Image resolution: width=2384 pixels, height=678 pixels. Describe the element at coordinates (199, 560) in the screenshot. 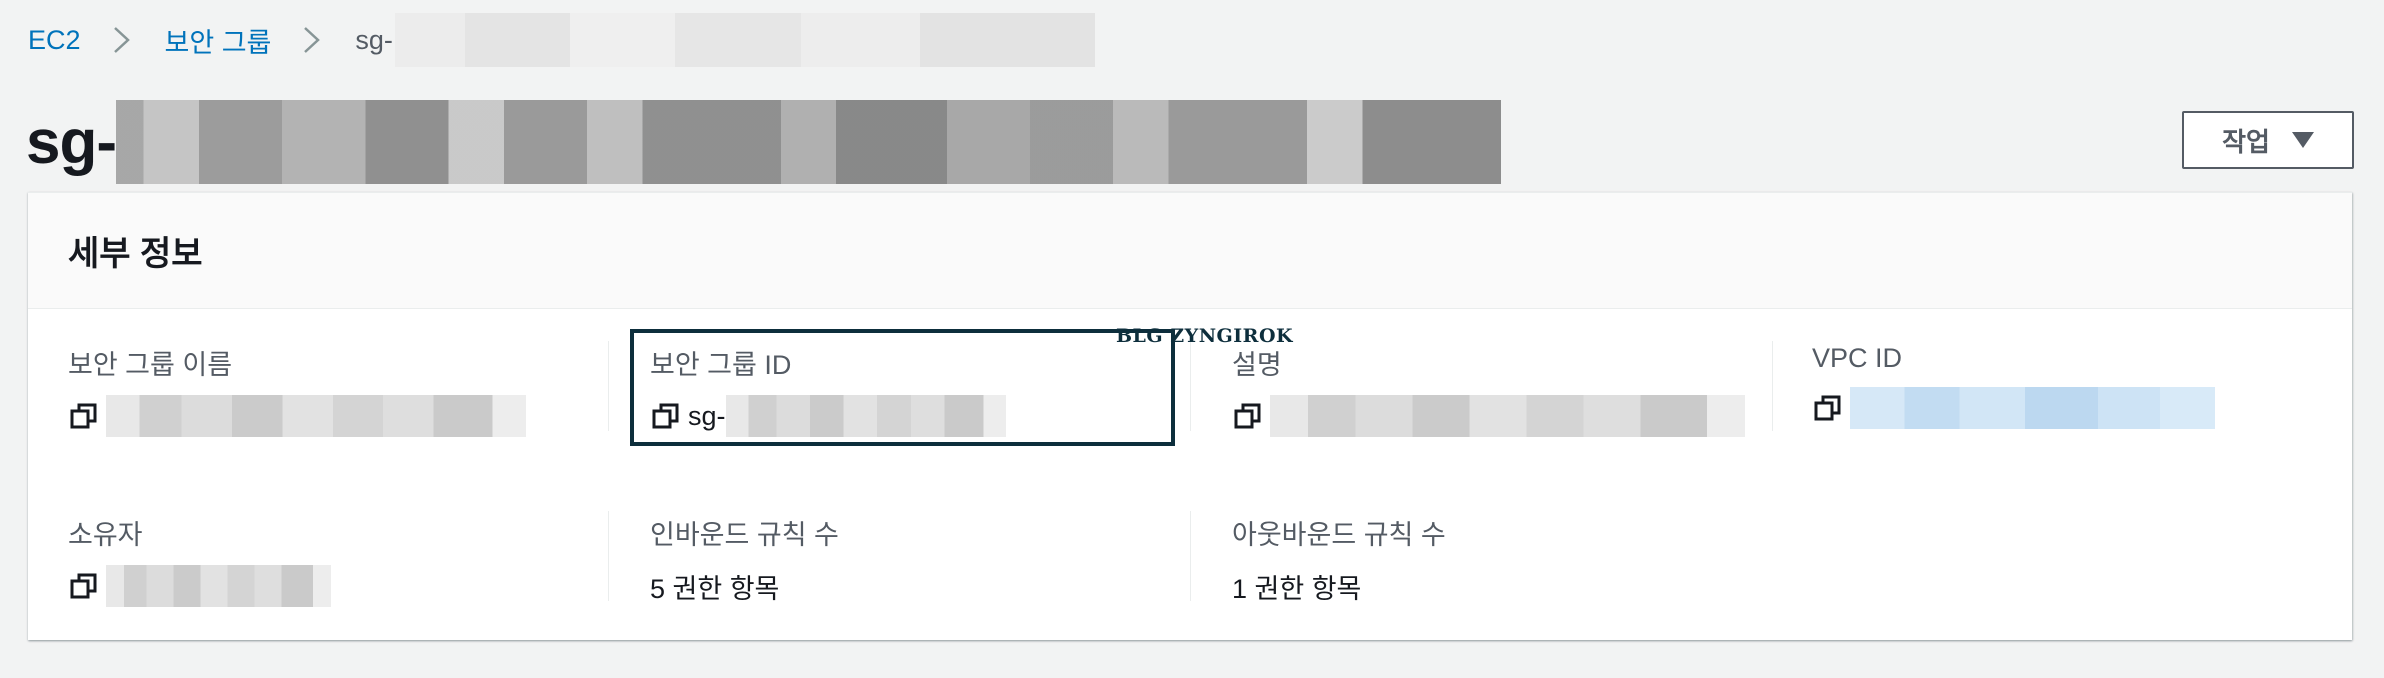

I see `field-owner: 소유자` at that location.